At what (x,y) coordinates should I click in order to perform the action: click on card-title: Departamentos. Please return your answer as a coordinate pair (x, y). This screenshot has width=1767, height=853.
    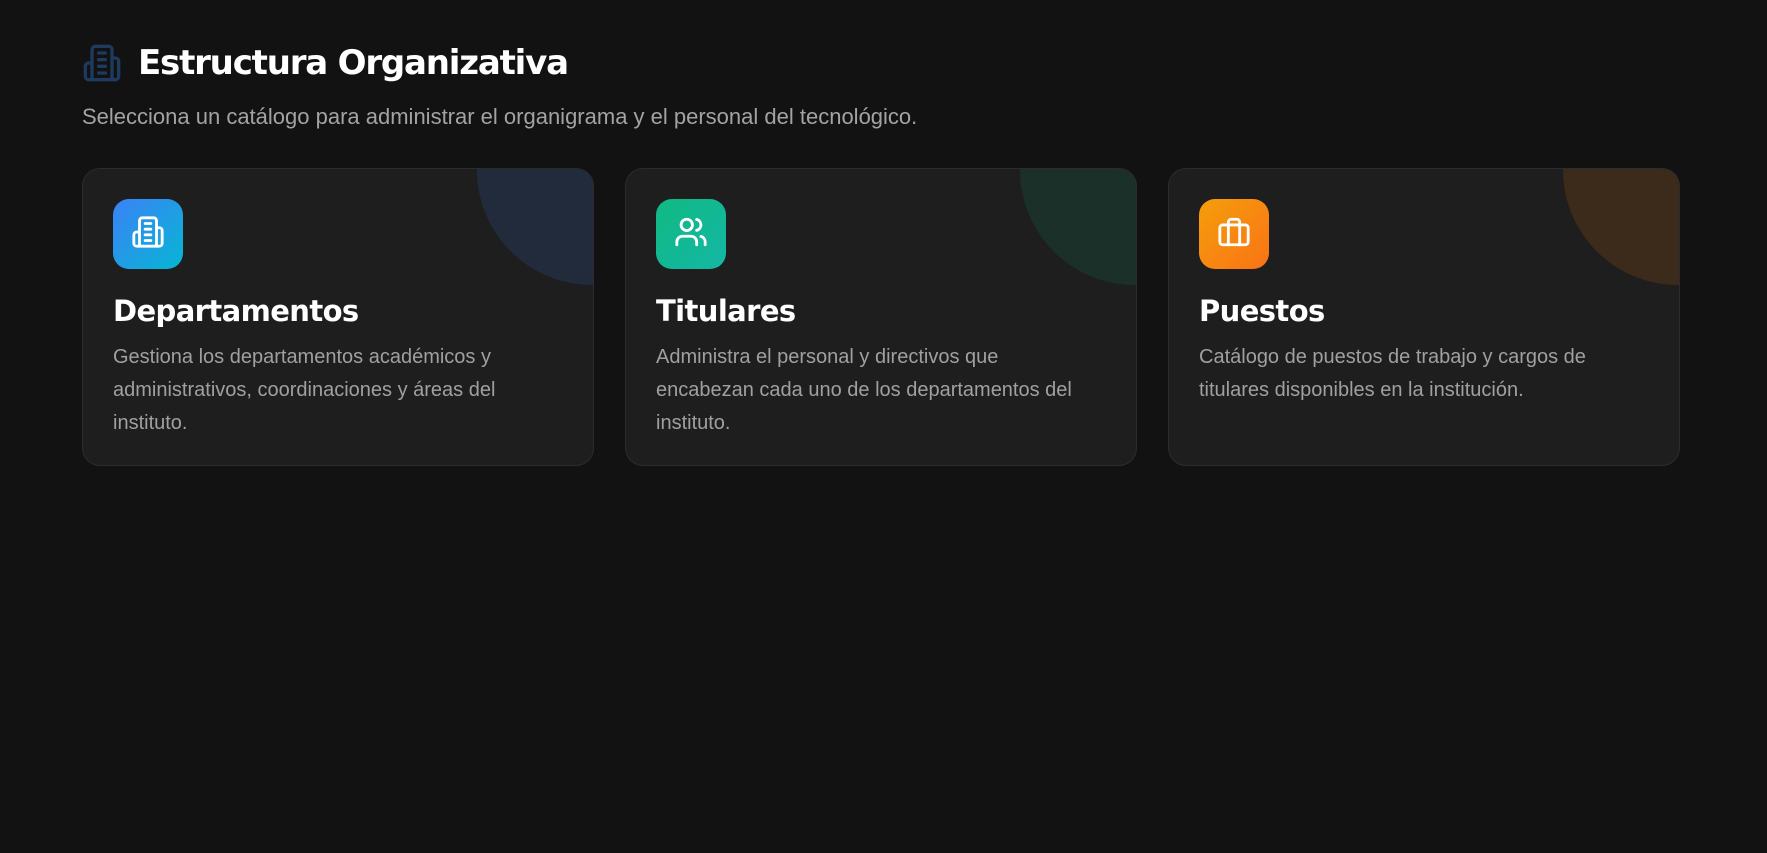
    Looking at the image, I should click on (236, 311).